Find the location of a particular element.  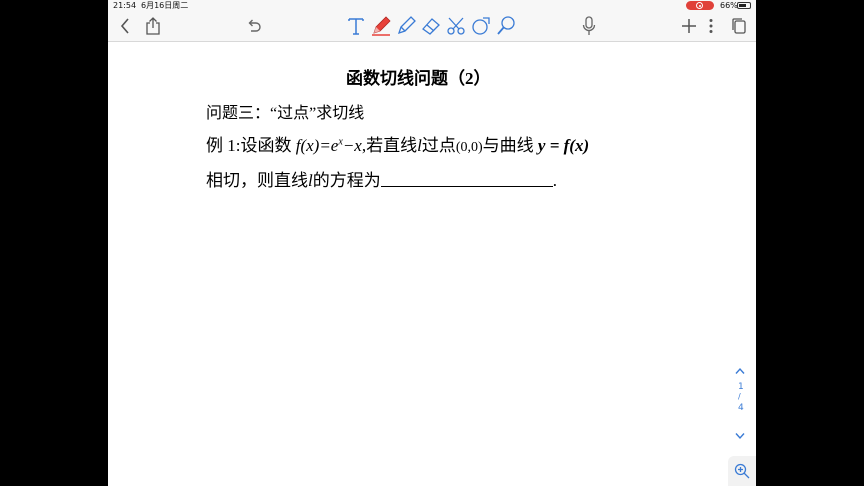

page-current: 1 is located at coordinates (741, 387).